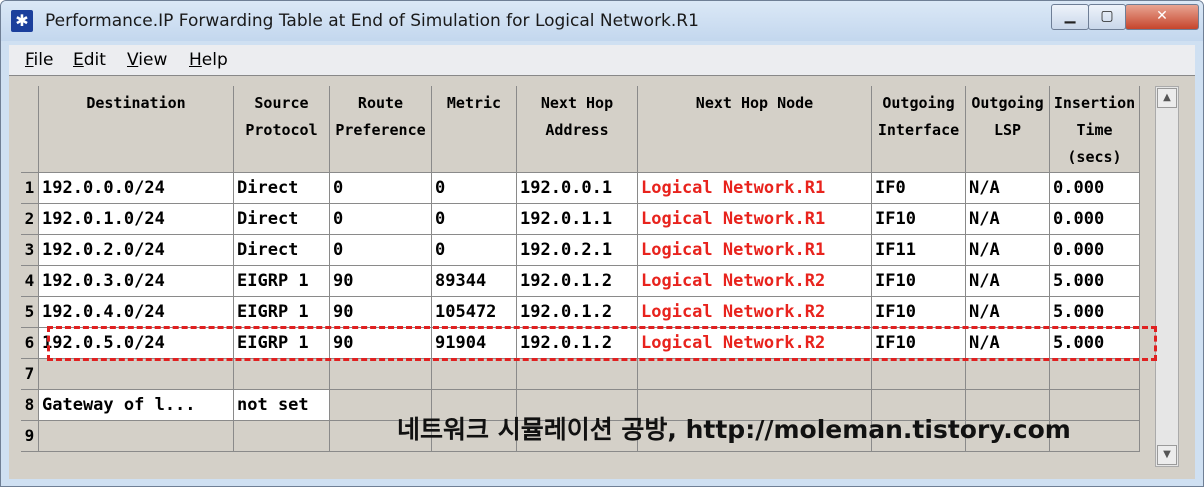 The image size is (1204, 487). What do you see at coordinates (1007, 103) in the screenshot?
I see `column-header-line: Outgoing` at bounding box center [1007, 103].